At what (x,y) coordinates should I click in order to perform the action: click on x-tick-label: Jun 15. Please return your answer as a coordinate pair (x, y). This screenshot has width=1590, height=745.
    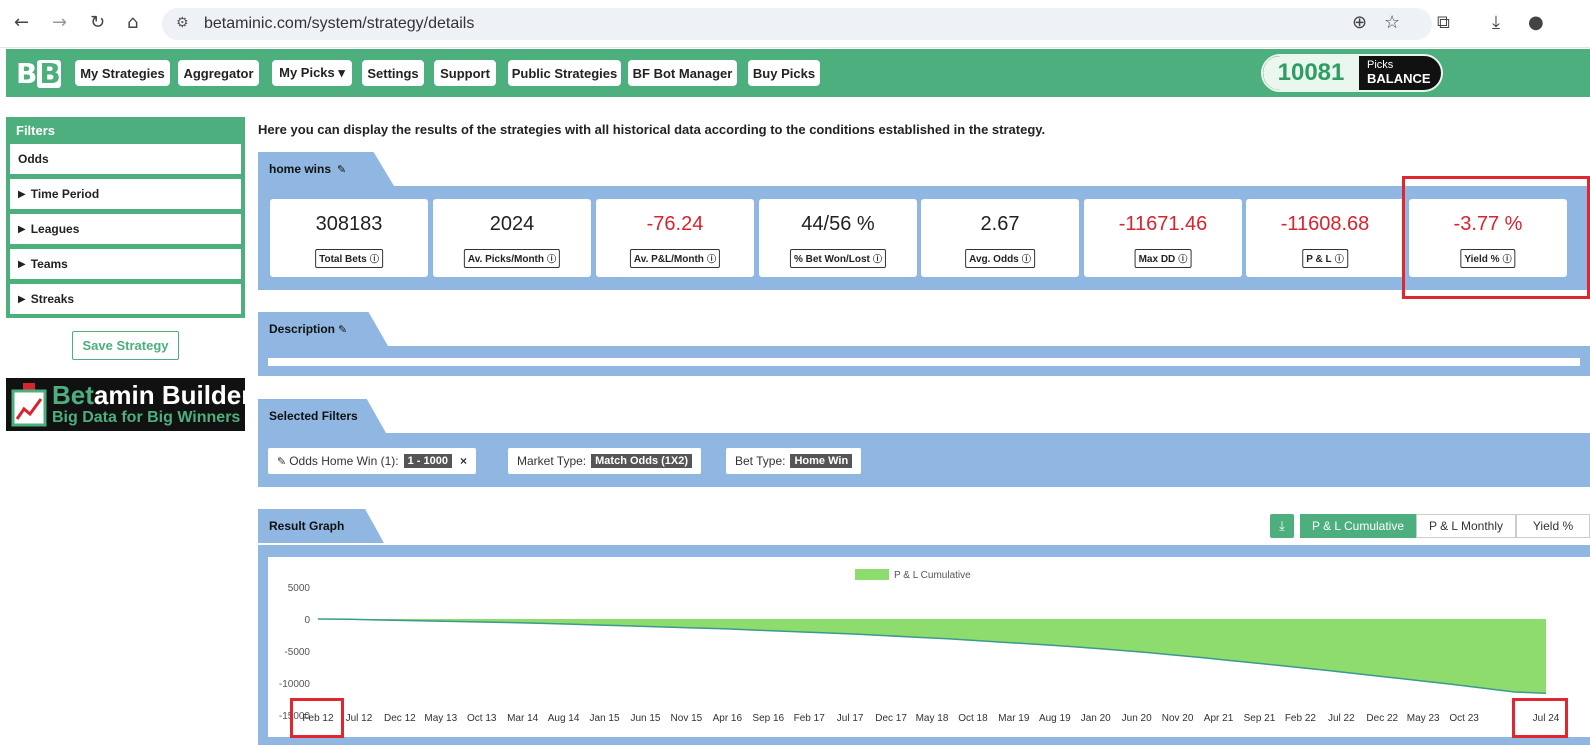
    Looking at the image, I should click on (645, 718).